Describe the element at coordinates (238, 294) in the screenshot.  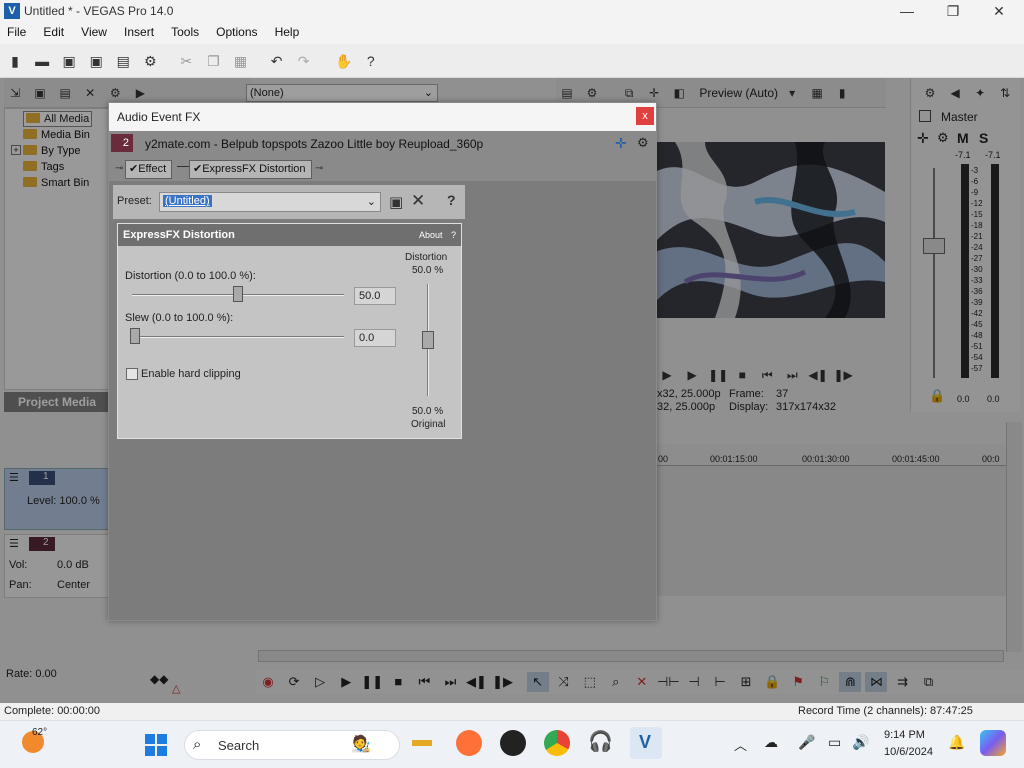
I see `distortion-slider-thumb` at that location.